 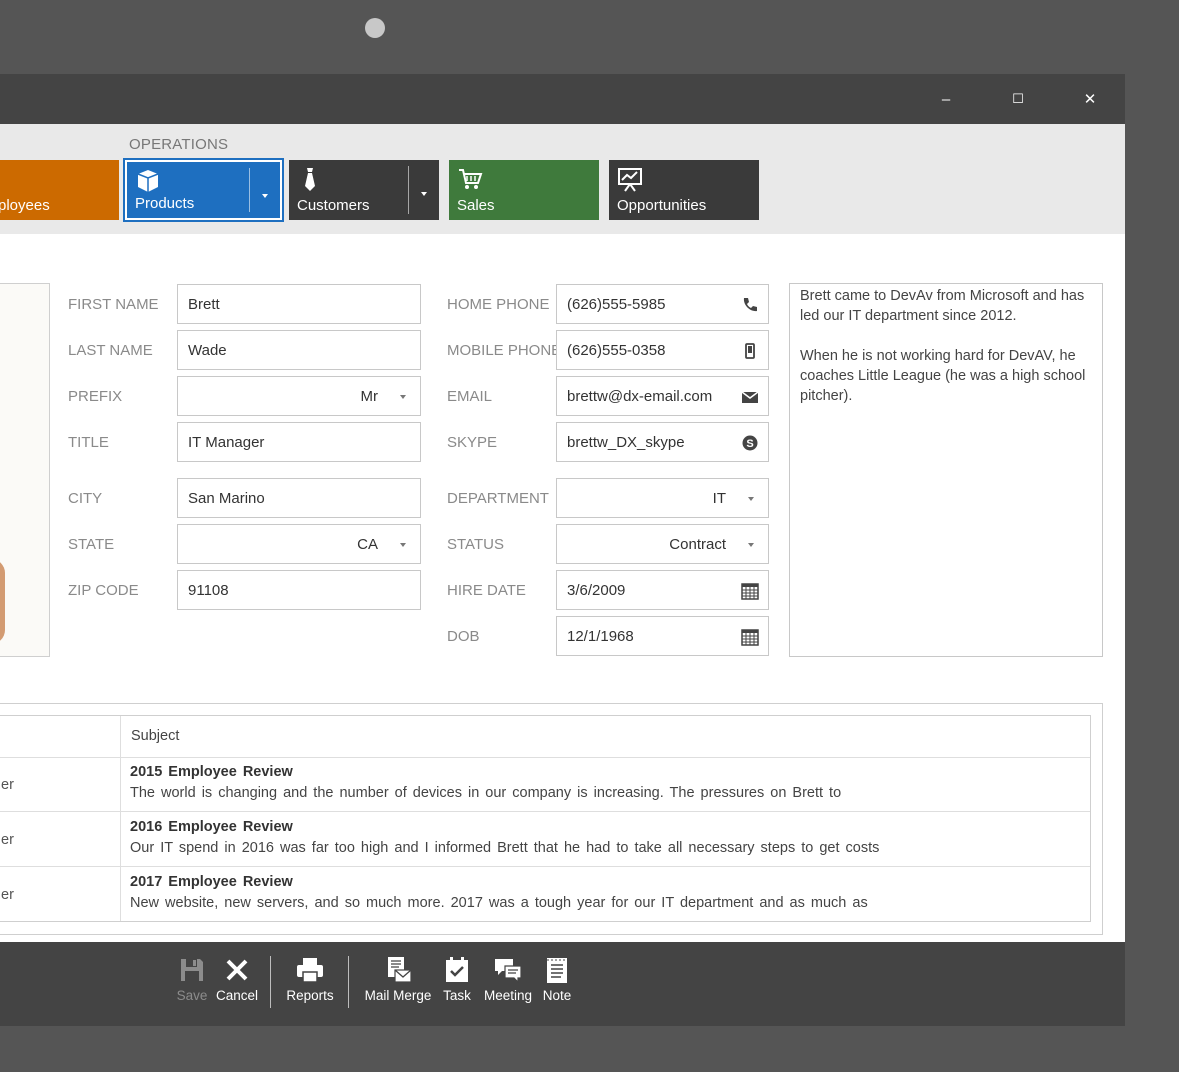 What do you see at coordinates (310, 995) in the screenshot?
I see `reports-label: Reports` at bounding box center [310, 995].